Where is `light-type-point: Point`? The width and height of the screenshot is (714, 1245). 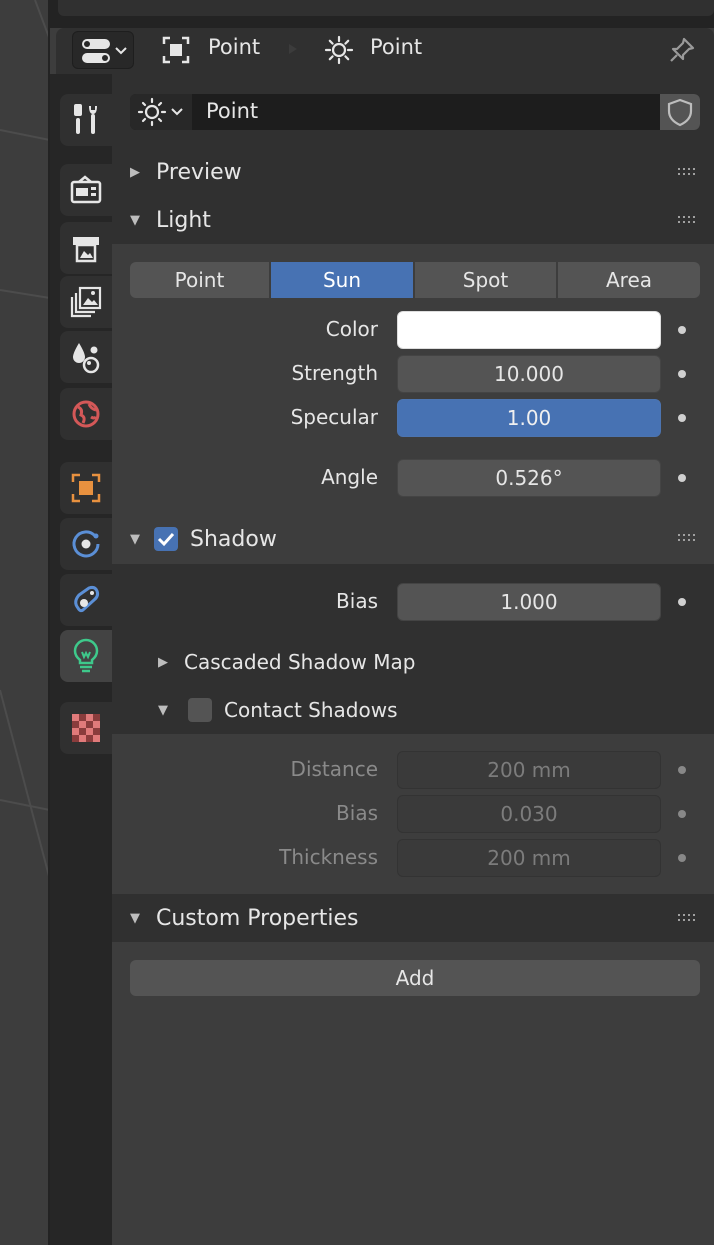 light-type-point: Point is located at coordinates (199, 280).